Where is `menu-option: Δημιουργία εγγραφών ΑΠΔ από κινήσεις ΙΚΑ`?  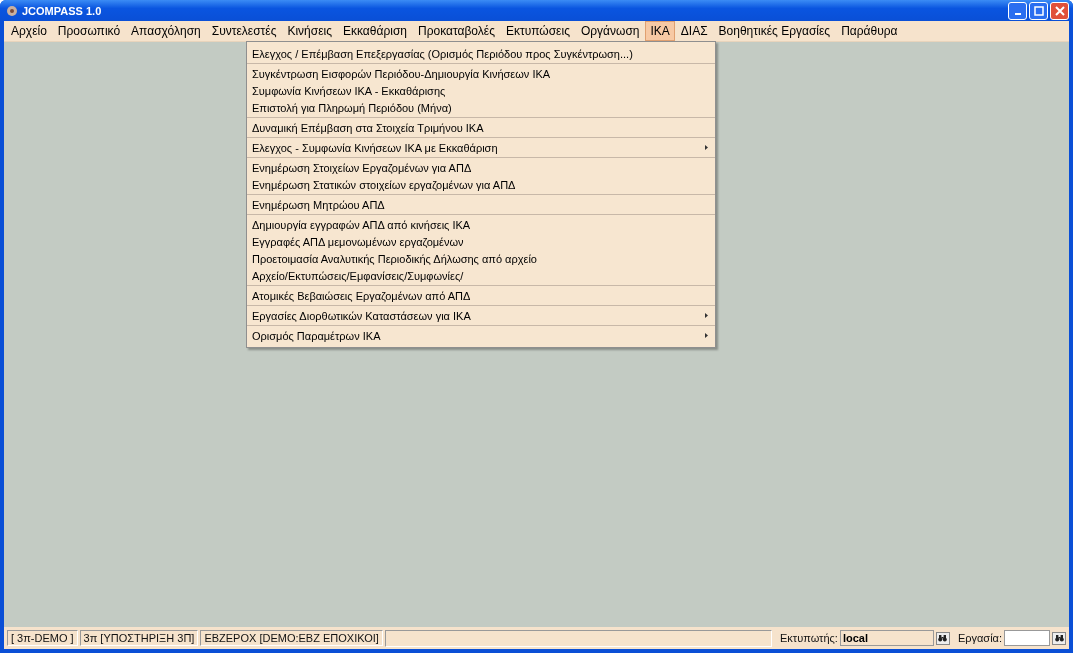 menu-option: Δημιουργία εγγραφών ΑΠΔ από κινήσεις ΙΚΑ is located at coordinates (481, 224).